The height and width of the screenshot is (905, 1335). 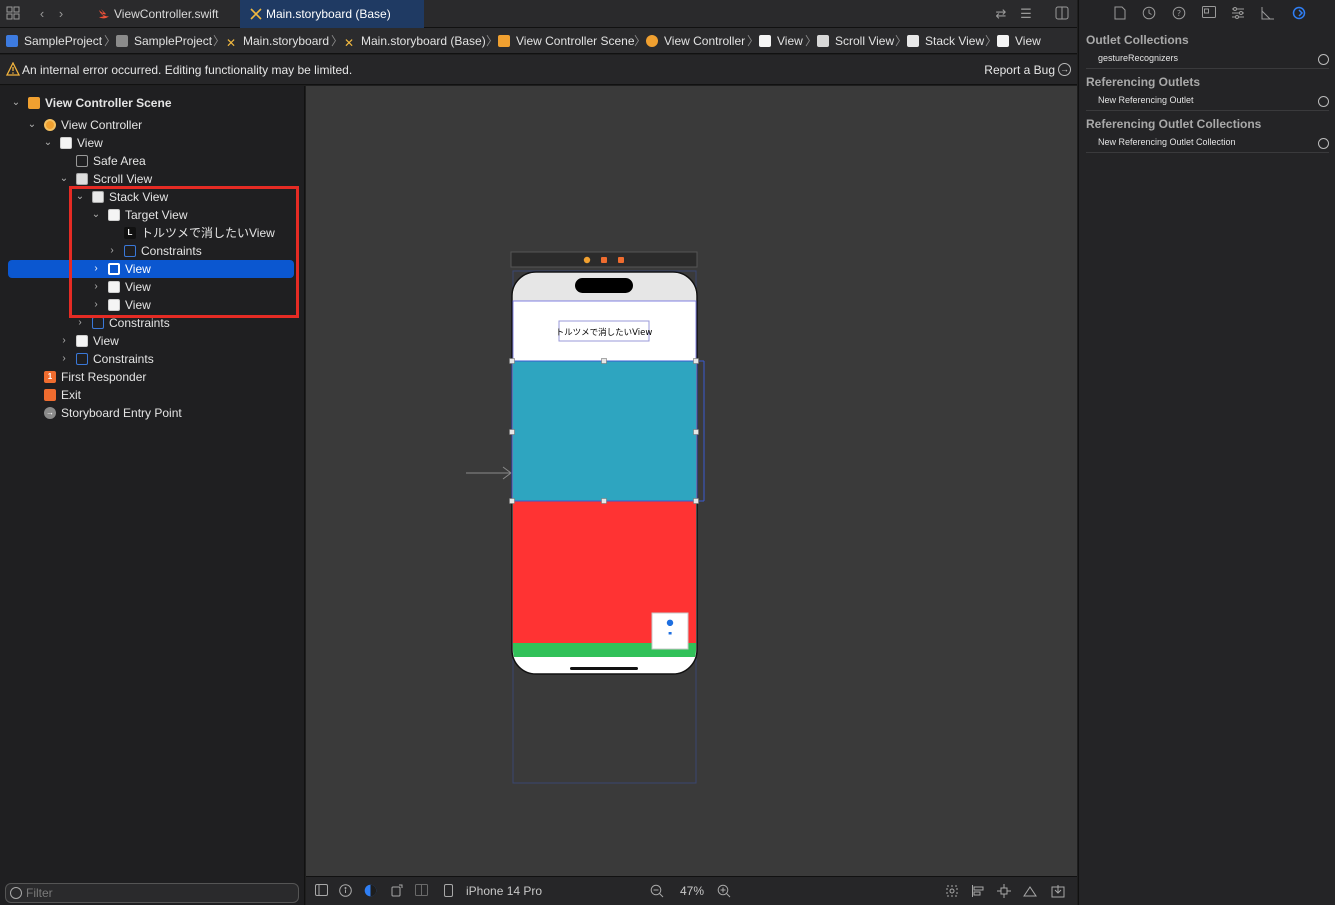 I want to click on outlet-new-referencing-collection: New Referencing Outlet Collection, so click(x=1207, y=144).